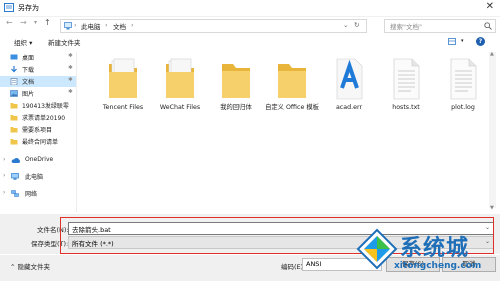  Describe the element at coordinates (492, 130) in the screenshot. I see `vertical-scrollbar` at that location.